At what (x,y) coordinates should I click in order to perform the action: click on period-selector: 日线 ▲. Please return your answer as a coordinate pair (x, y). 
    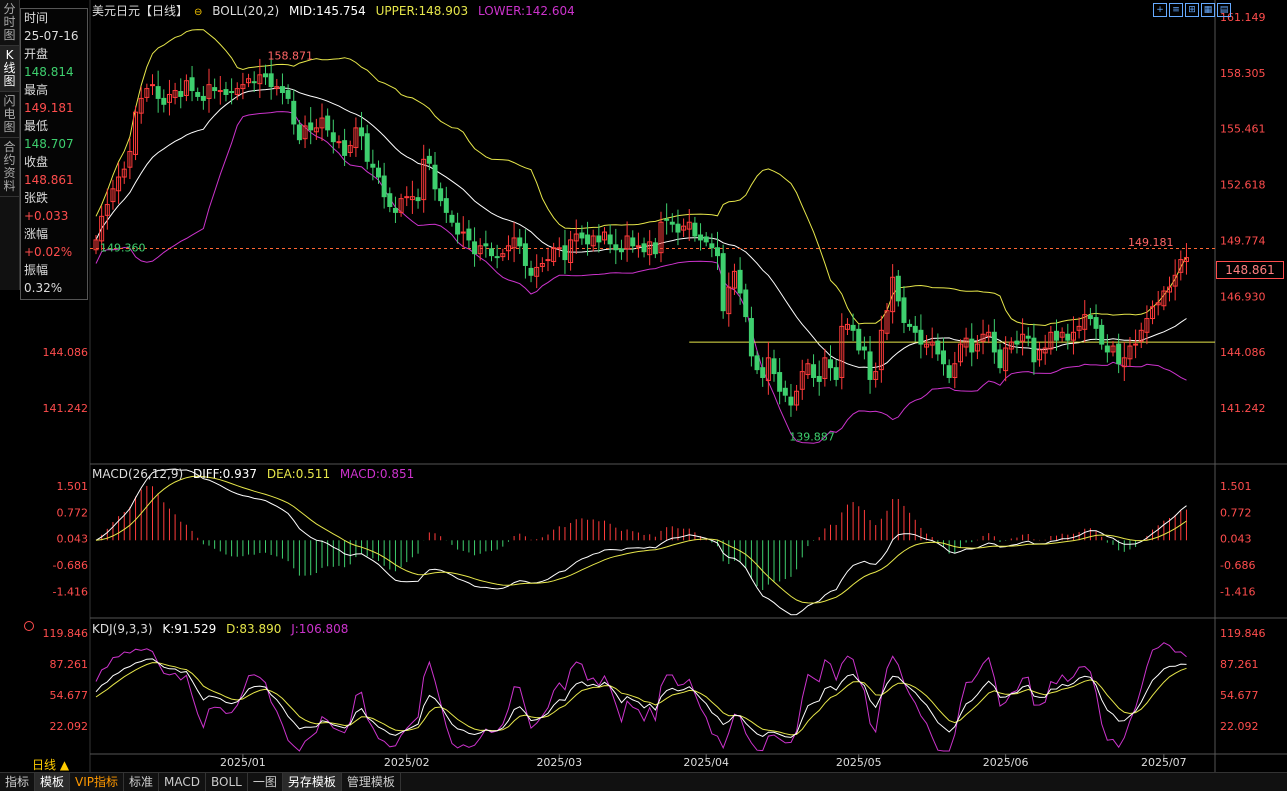
    Looking at the image, I should click on (50, 764).